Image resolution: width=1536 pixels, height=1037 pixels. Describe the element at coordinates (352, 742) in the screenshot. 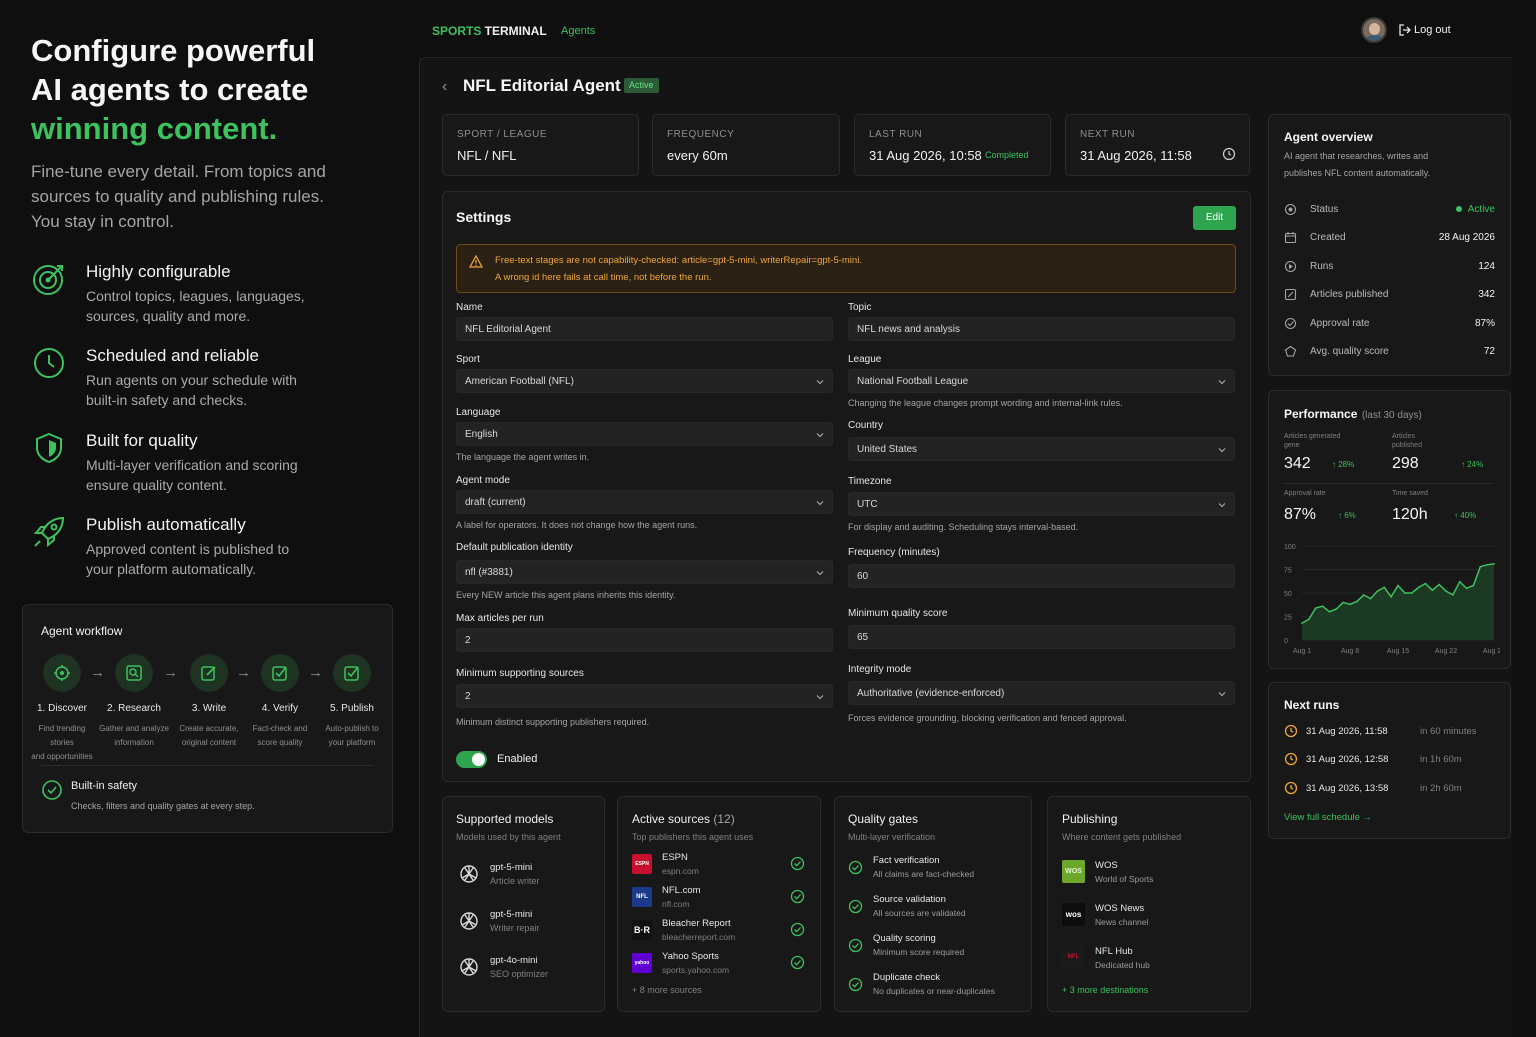

I see `workflow-step-desc-l2: your platform` at that location.